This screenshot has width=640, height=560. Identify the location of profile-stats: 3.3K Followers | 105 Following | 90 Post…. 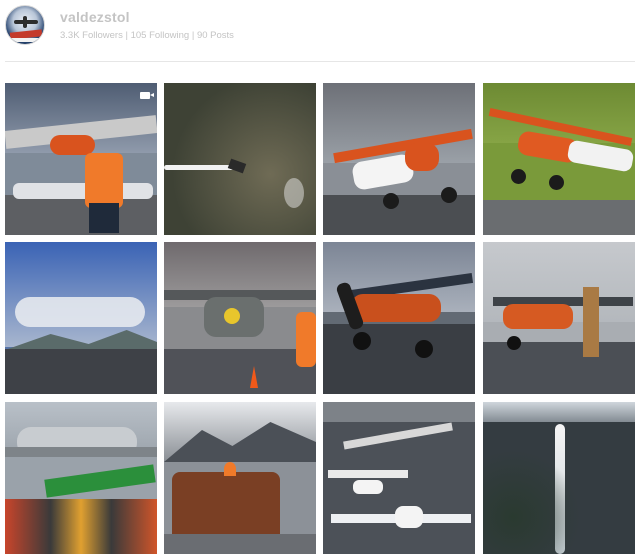
(147, 35).